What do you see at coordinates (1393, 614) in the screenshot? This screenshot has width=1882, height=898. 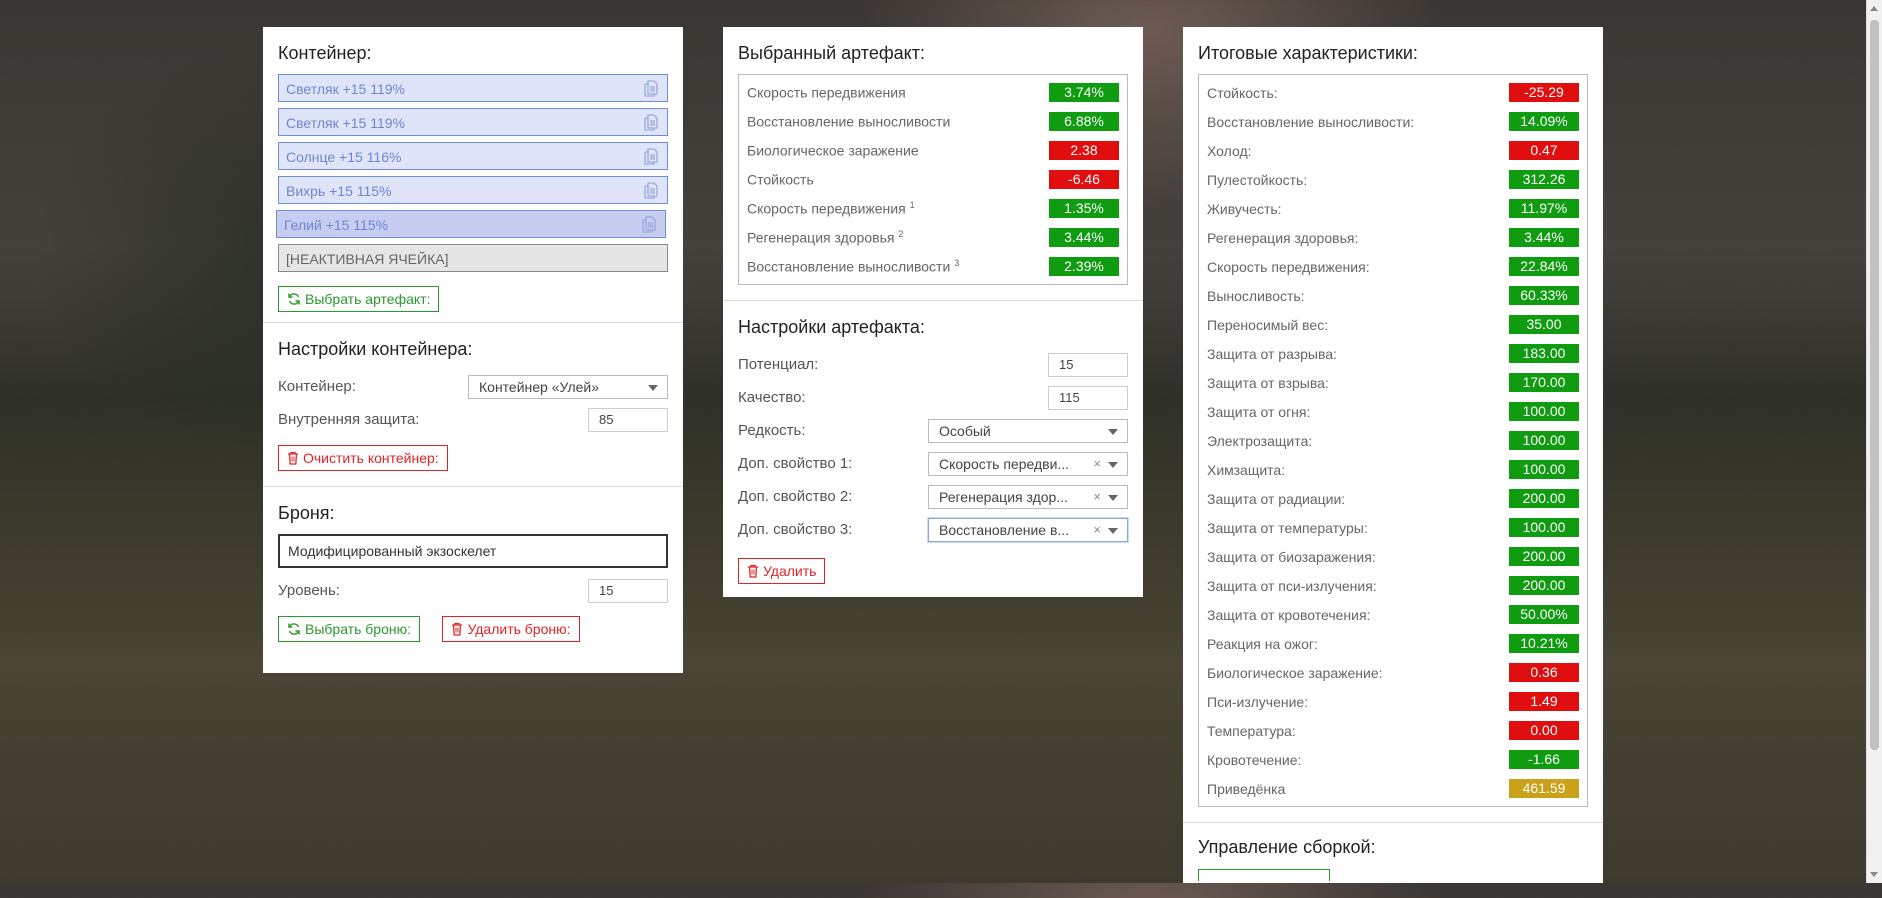 I see `total-stat-row: Защита от кровотечения: 50.00%` at bounding box center [1393, 614].